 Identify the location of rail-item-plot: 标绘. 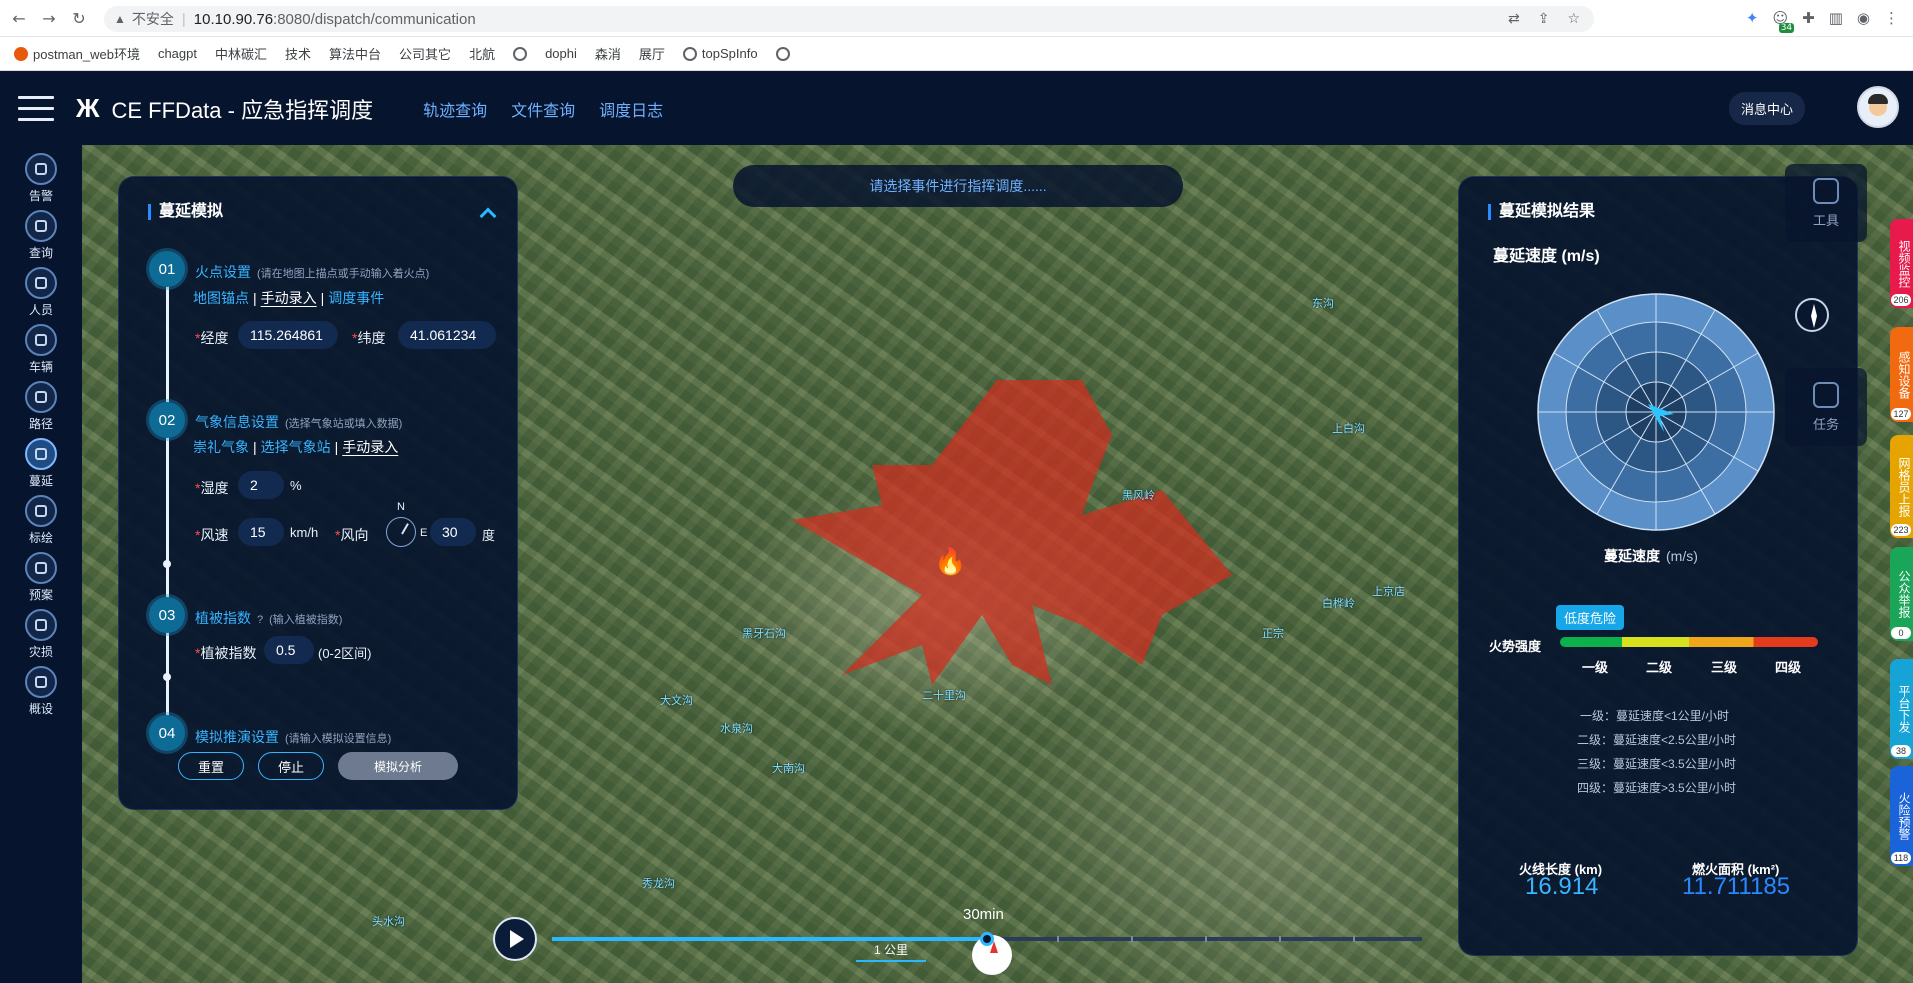
(41, 523).